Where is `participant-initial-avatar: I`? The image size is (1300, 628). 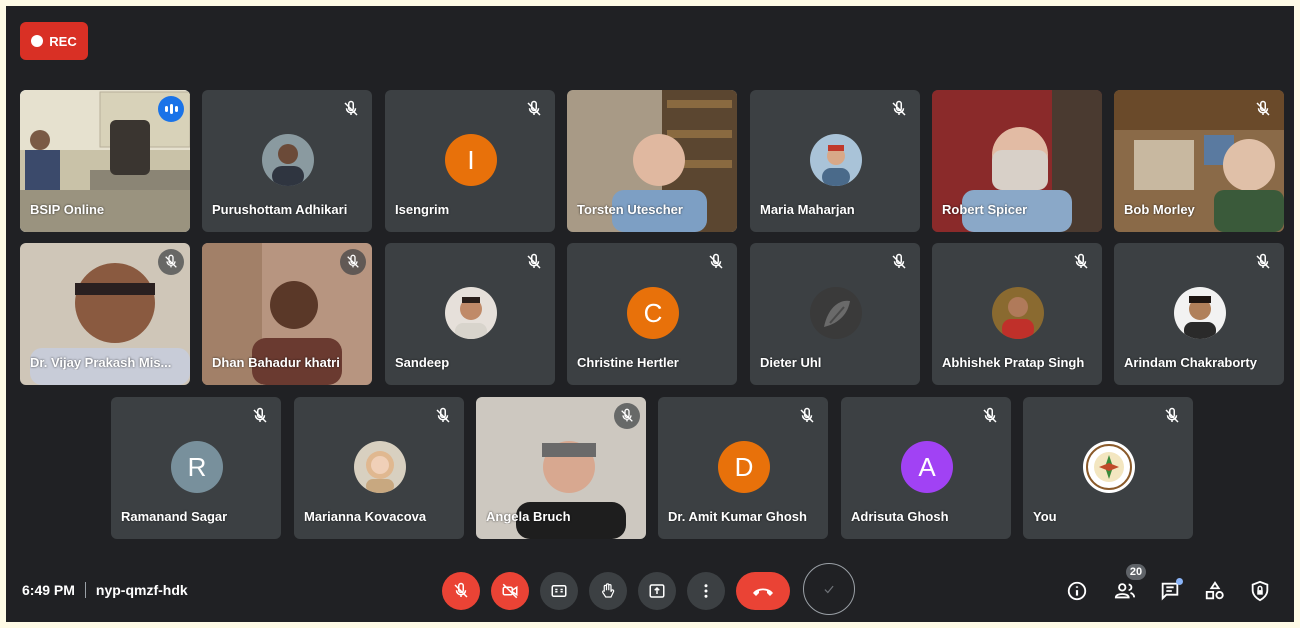 participant-initial-avatar: I is located at coordinates (471, 160).